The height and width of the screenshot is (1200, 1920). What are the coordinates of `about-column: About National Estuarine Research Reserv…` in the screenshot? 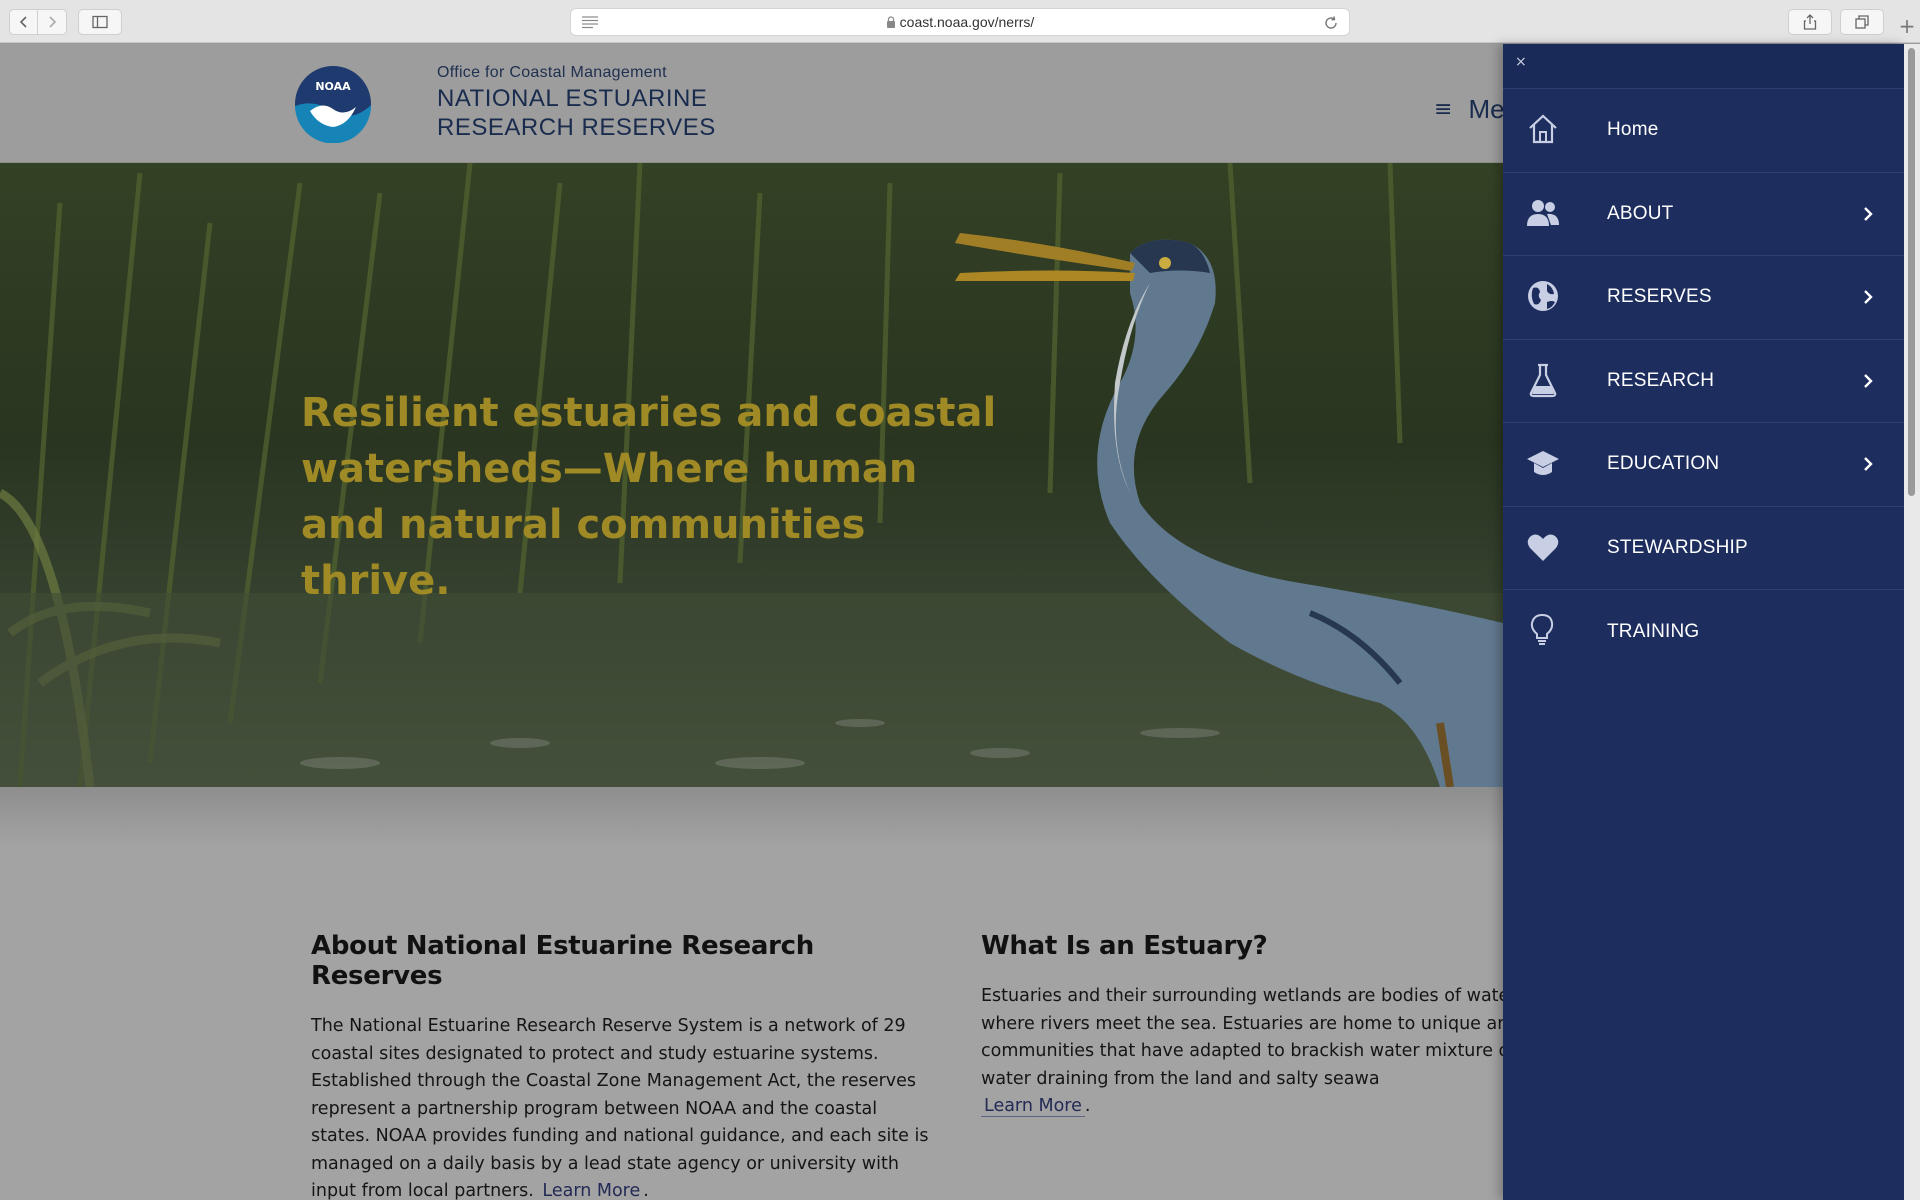 It's located at (621, 1065).